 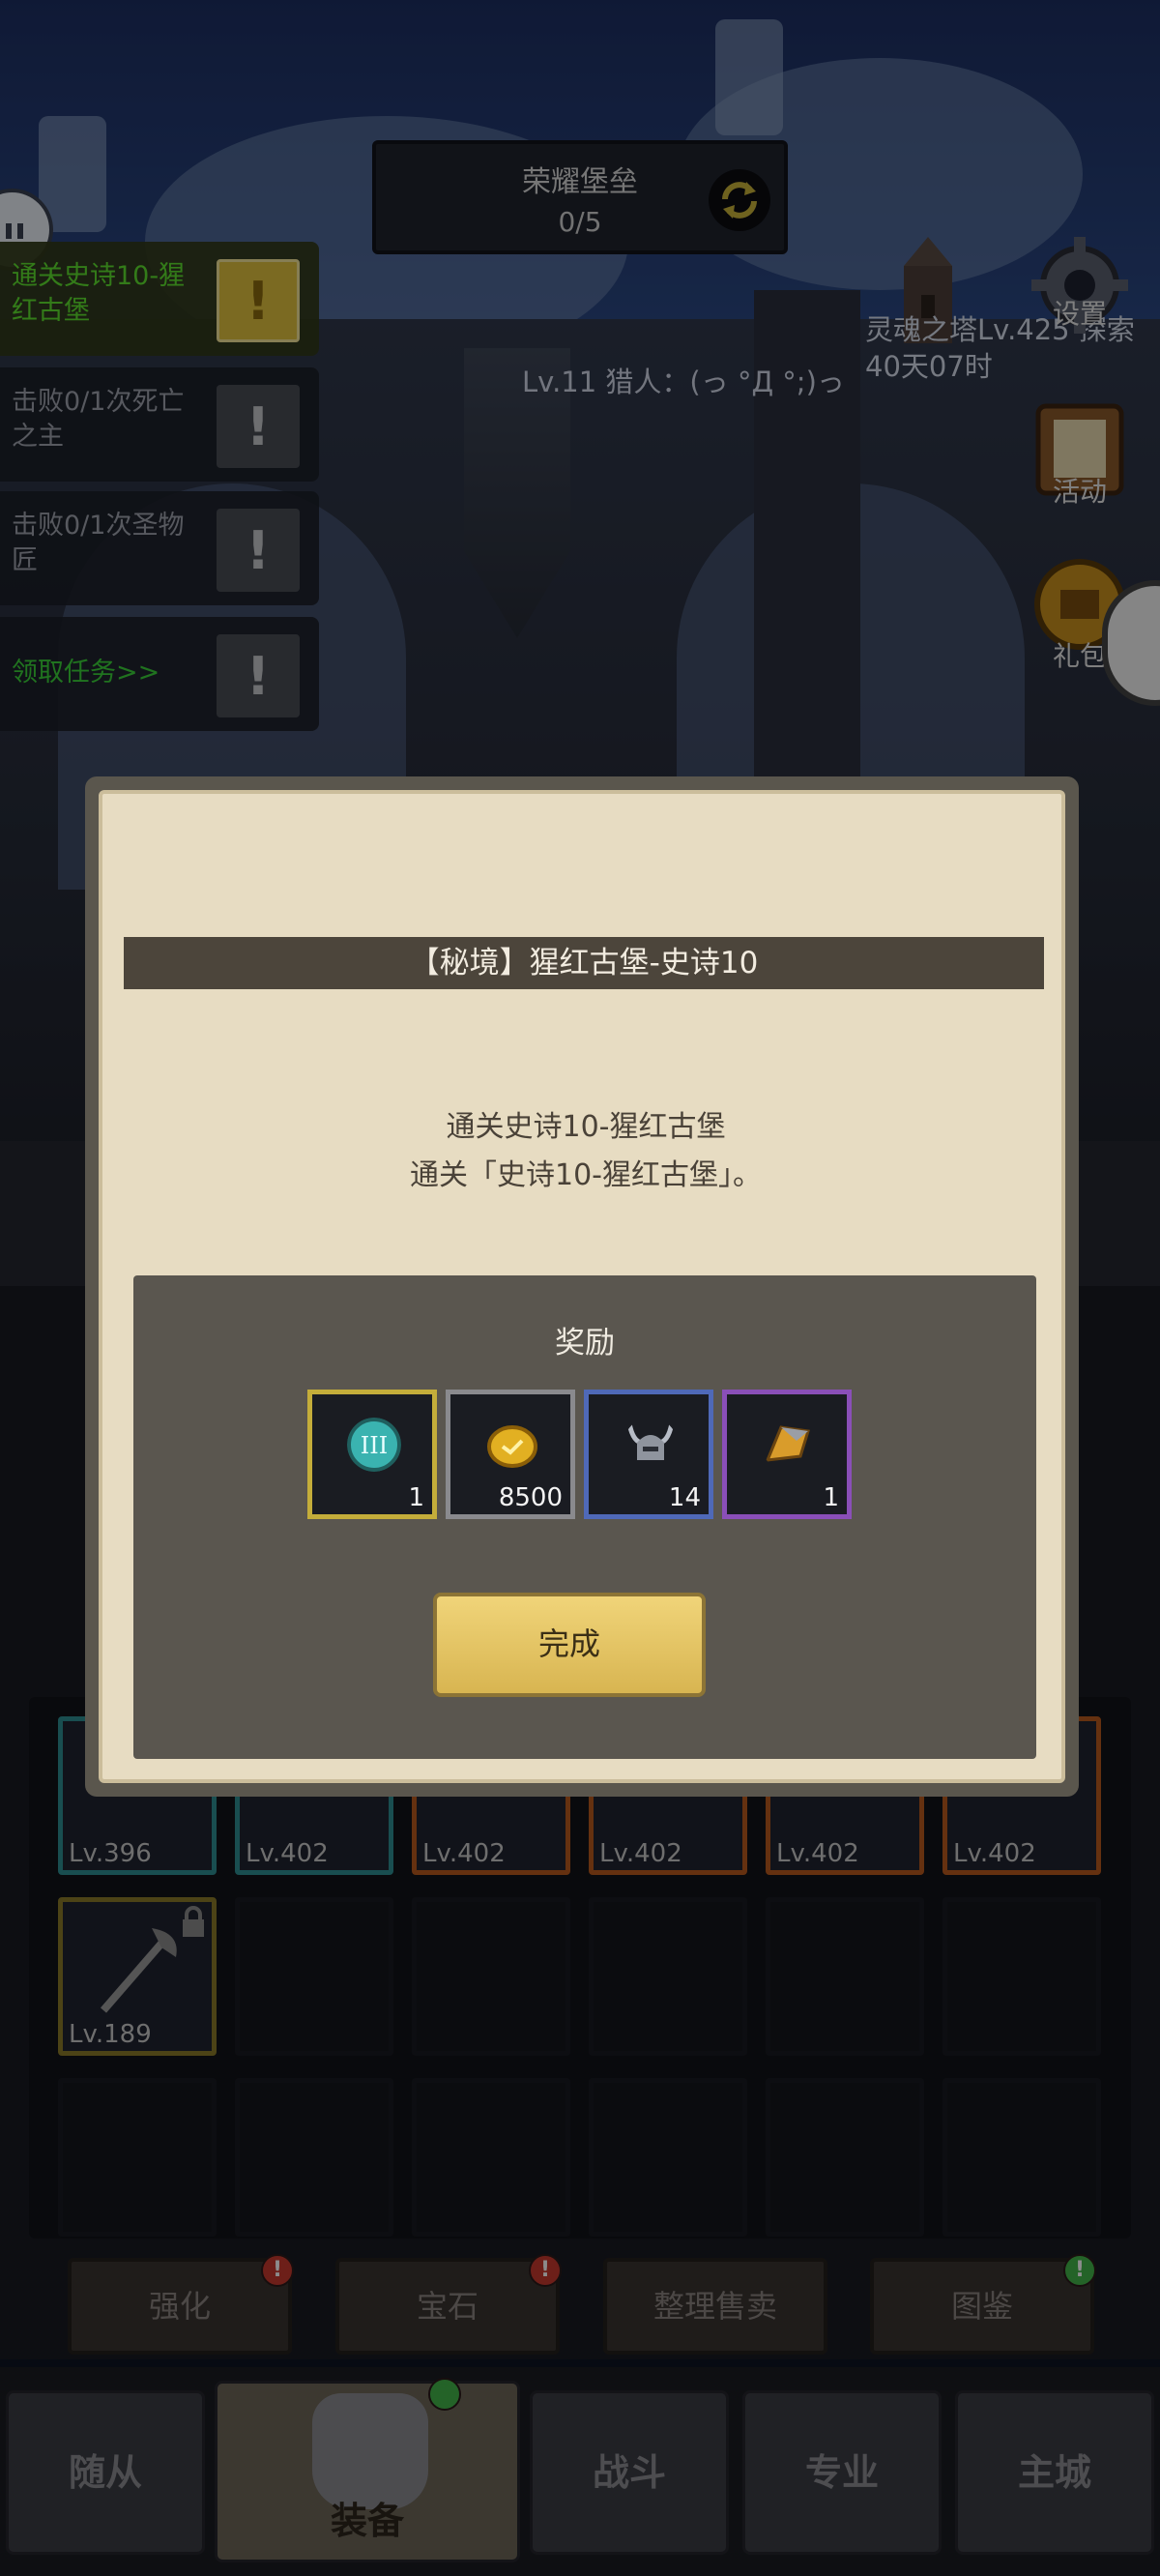 I want to click on reward-item: 8500, so click(x=510, y=1454).